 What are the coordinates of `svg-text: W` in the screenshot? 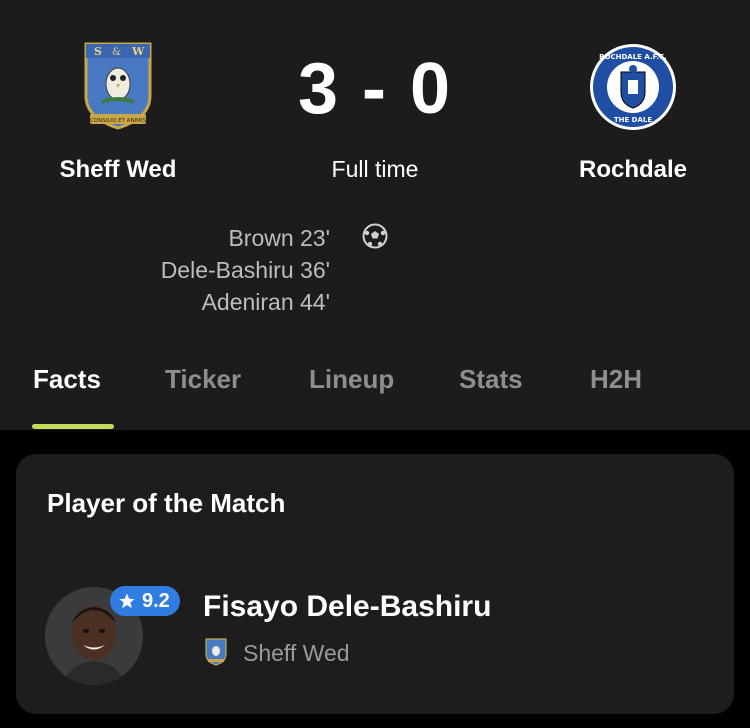 It's located at (138, 51).